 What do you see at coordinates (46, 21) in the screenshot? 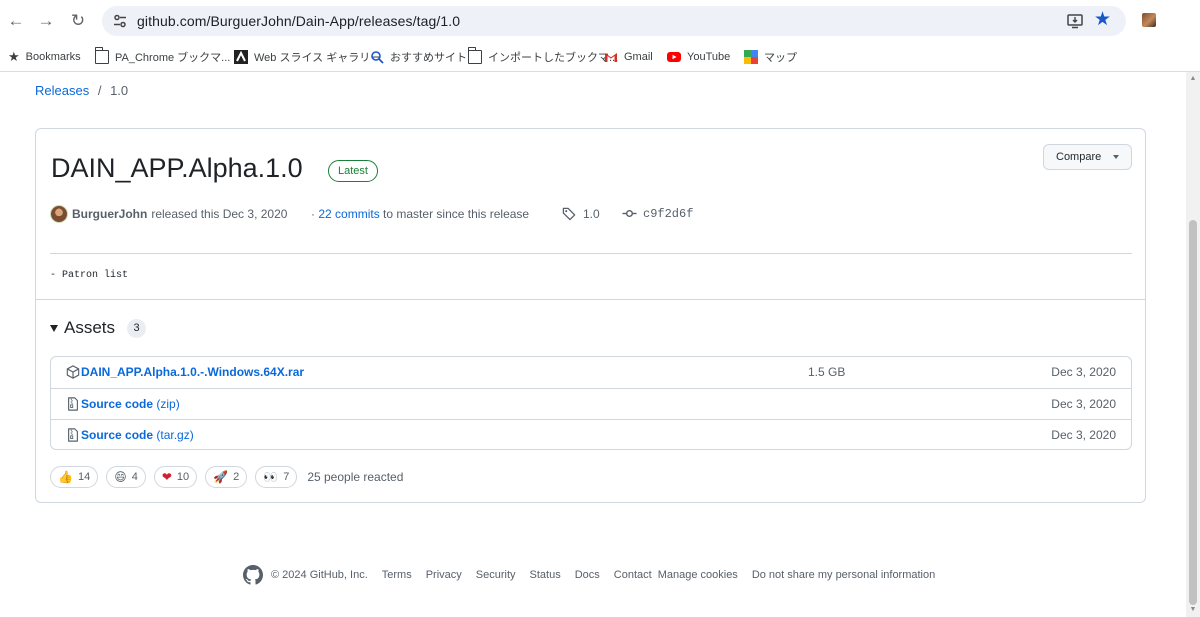
I see `forward-arrow-icon: →` at bounding box center [46, 21].